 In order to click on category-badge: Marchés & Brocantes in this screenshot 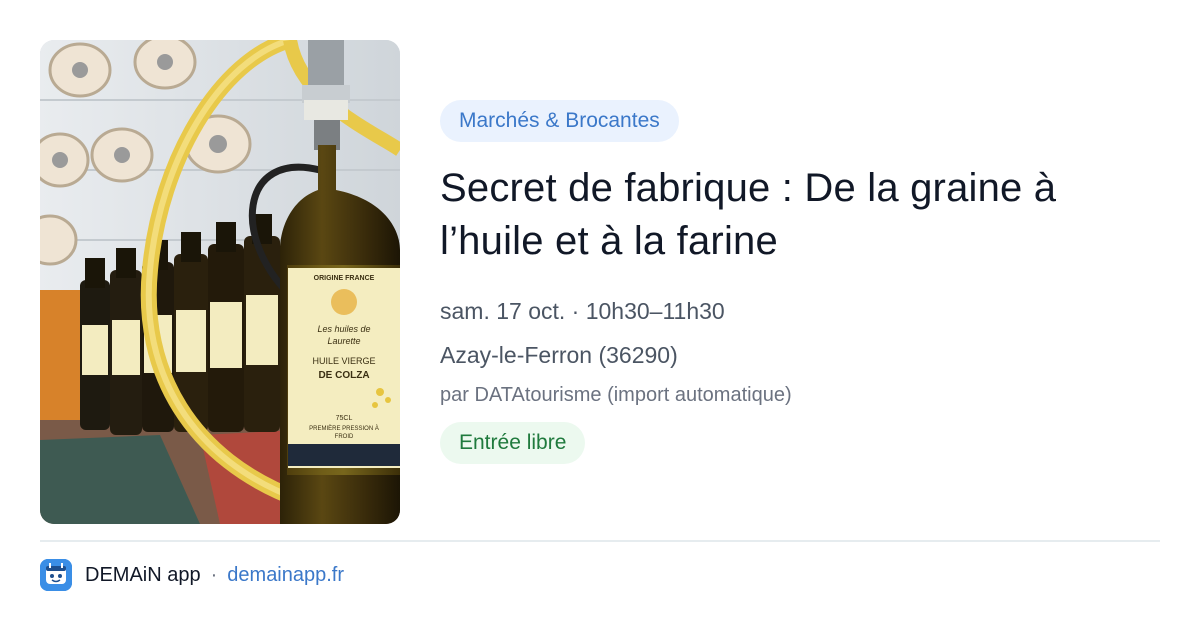, I will do `click(559, 121)`.